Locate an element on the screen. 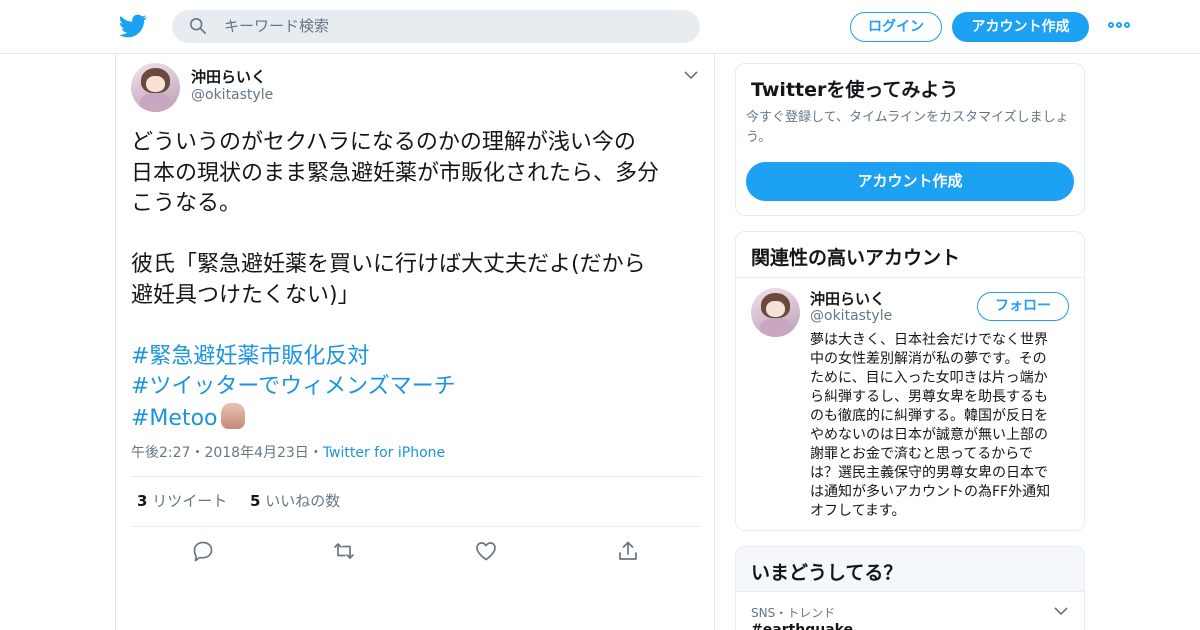 The height and width of the screenshot is (630, 1200). twitter-bird-icon is located at coordinates (133, 26).